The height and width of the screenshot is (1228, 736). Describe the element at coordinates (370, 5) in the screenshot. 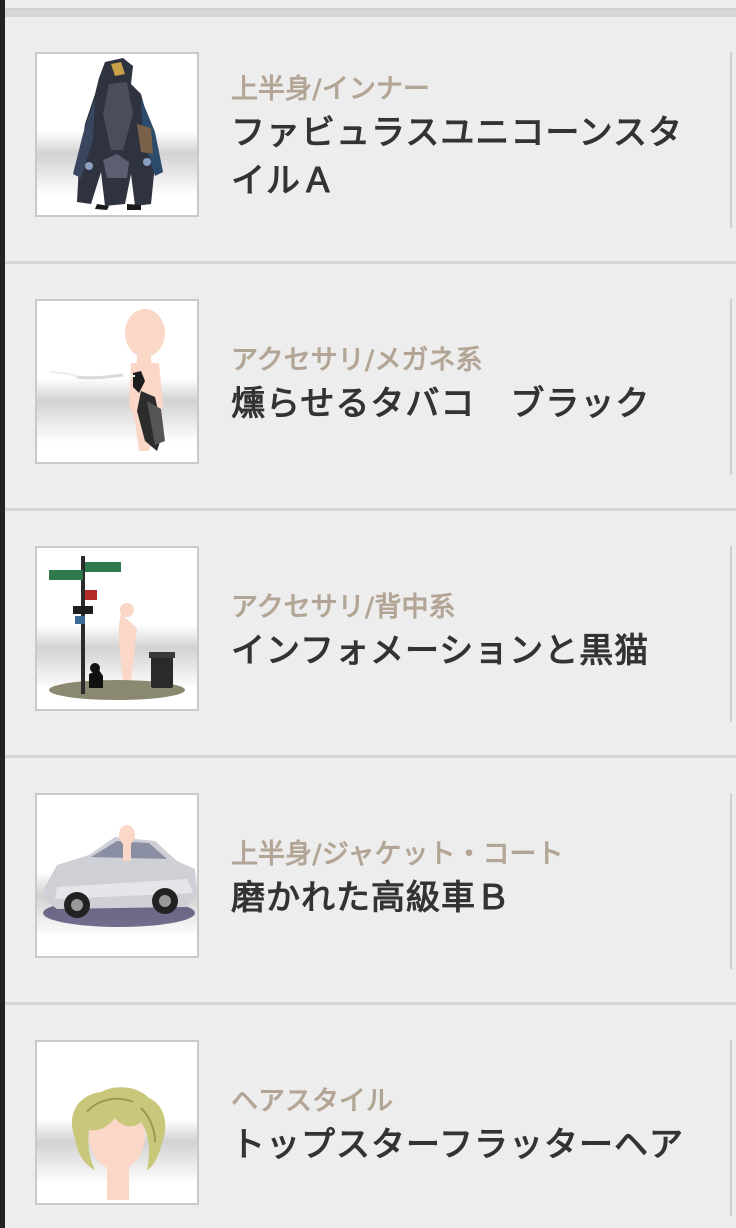

I see `top-divider` at that location.